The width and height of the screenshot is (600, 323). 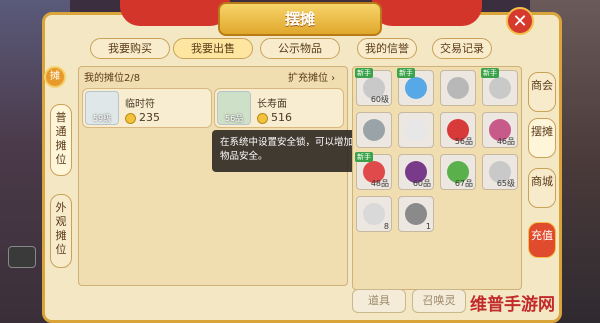 I want to click on stall-item-2: 56品 长寿面 516, so click(x=279, y=108).